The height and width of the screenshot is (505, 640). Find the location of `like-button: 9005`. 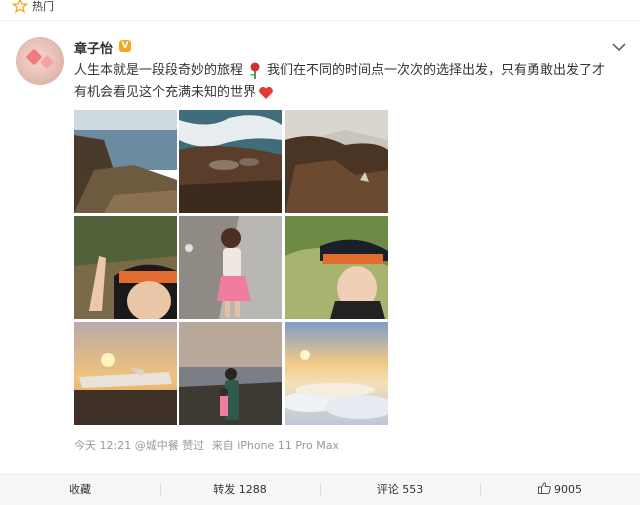

like-button: 9005 is located at coordinates (560, 490).